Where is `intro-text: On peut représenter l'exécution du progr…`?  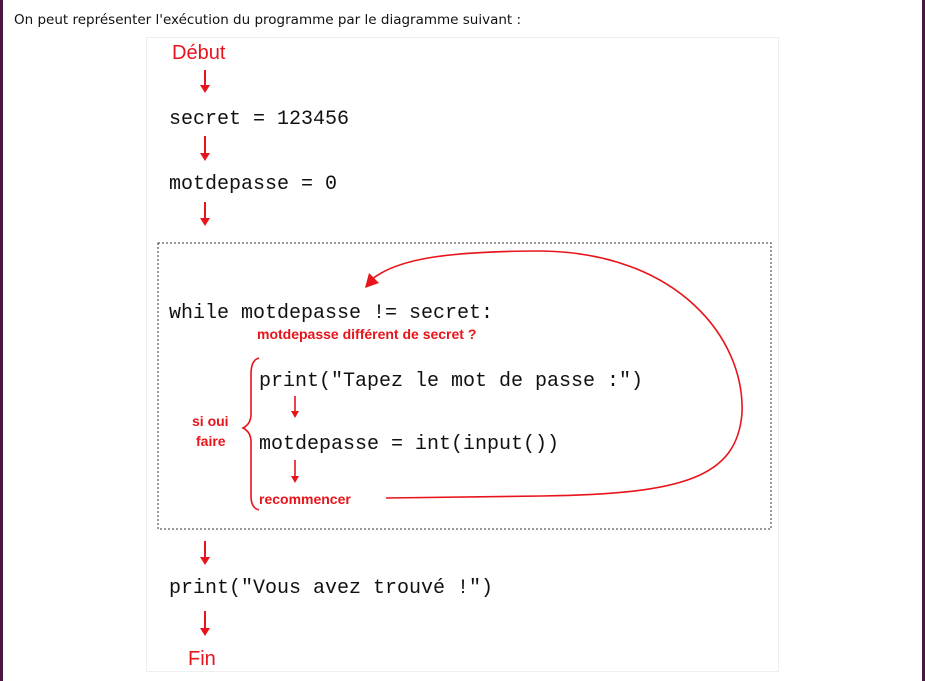
intro-text: On peut représenter l'exécution du progr… is located at coordinates (268, 20).